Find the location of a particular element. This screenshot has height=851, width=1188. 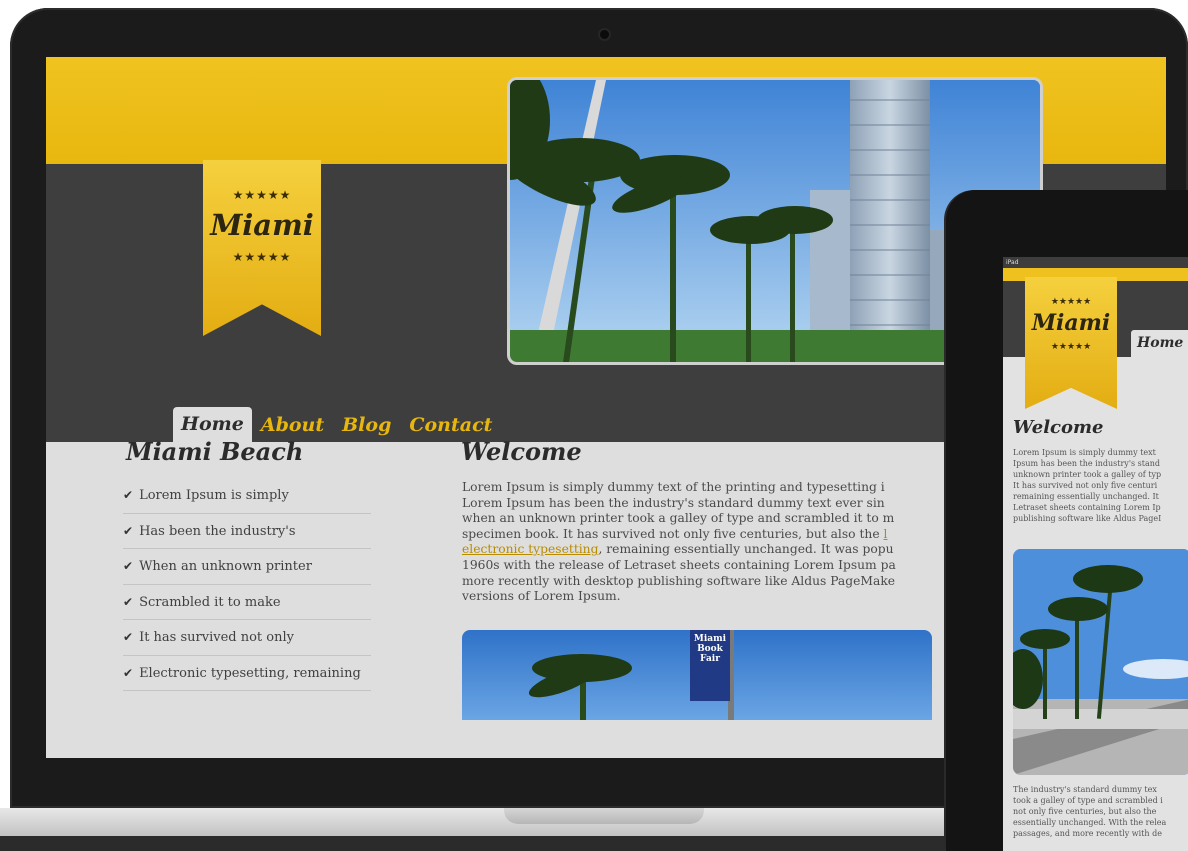

content-photo: Miami Book Fair is located at coordinates (697, 675).